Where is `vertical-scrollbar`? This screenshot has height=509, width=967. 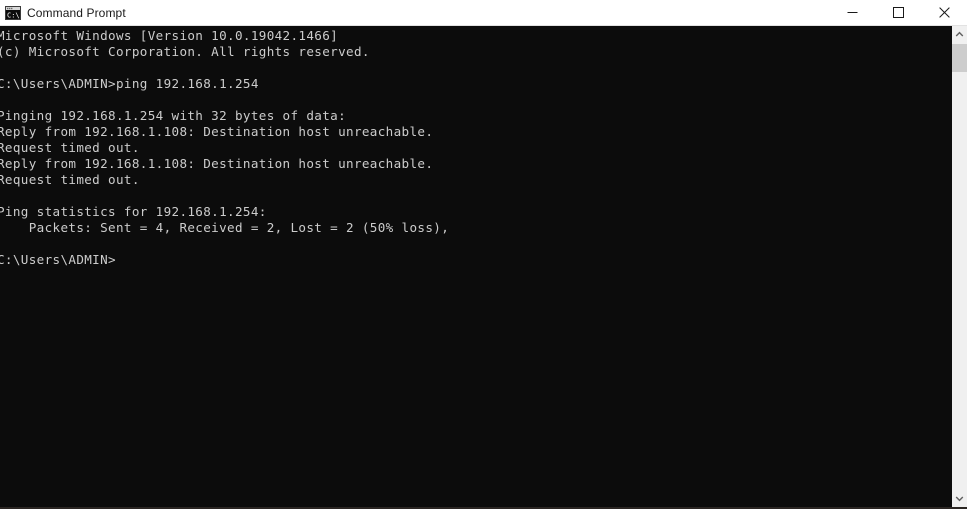
vertical-scrollbar is located at coordinates (959, 266).